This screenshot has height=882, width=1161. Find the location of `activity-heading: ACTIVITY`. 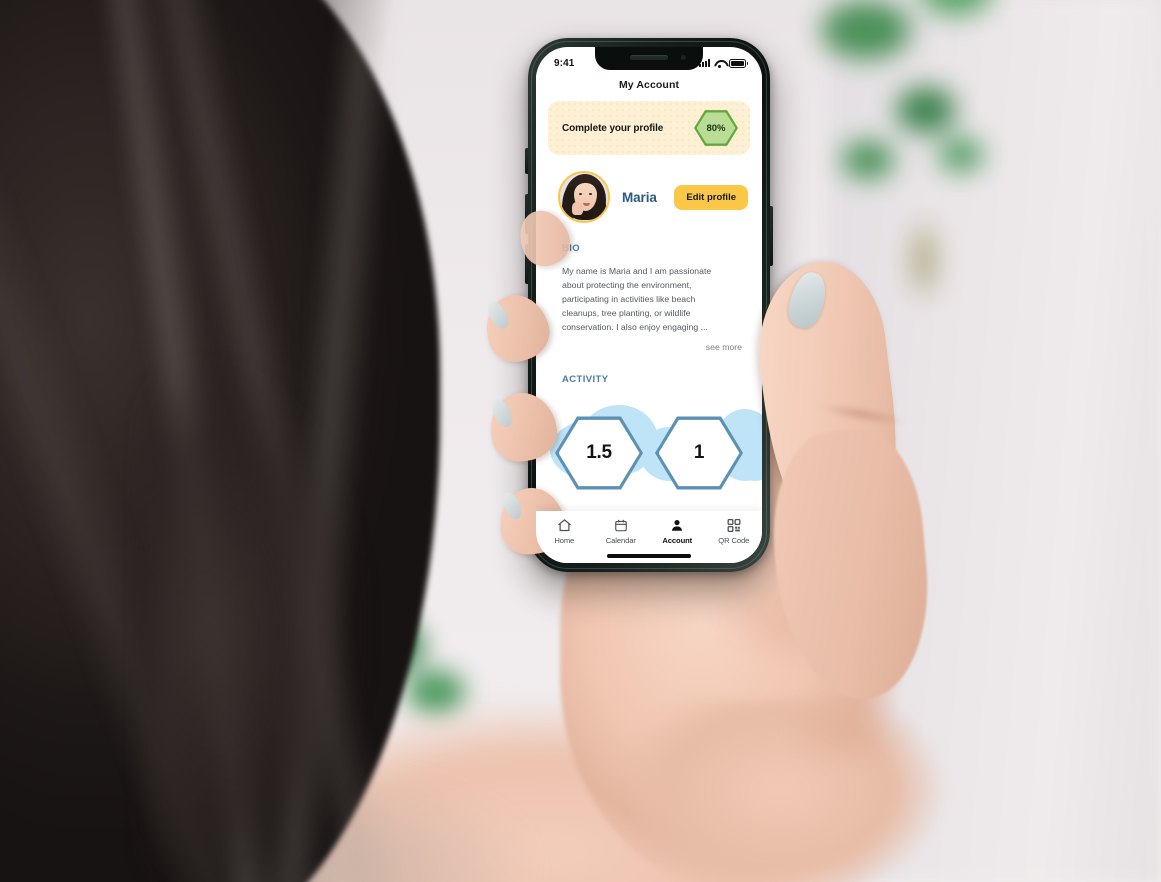

activity-heading: ACTIVITY is located at coordinates (585, 379).